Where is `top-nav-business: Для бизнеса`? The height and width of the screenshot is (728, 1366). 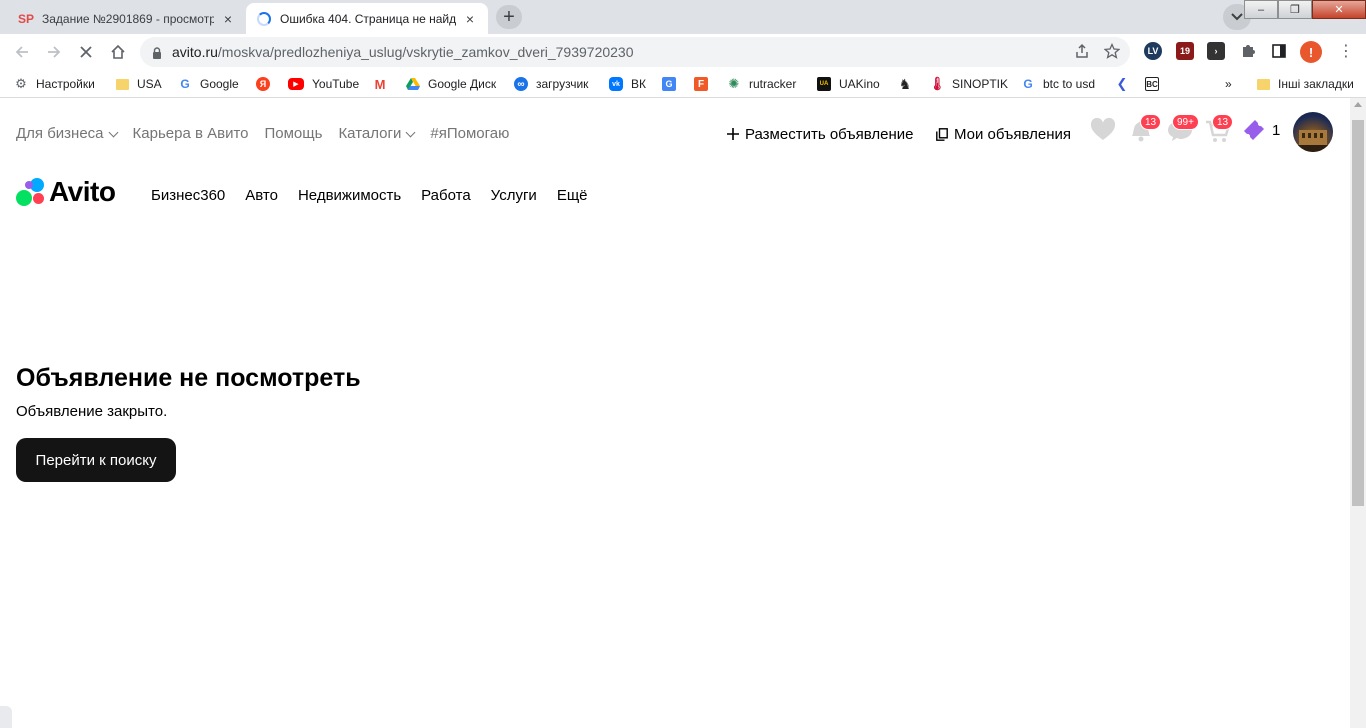
top-nav-business: Для бизнеса is located at coordinates (67, 133).